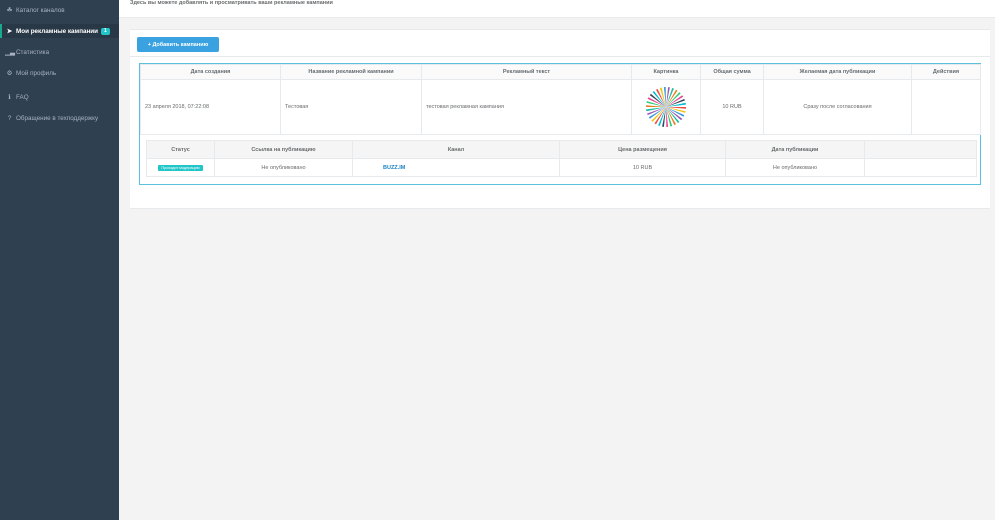 The height and width of the screenshot is (520, 995). I want to click on cell-channel: BUZZ.IM, so click(456, 167).